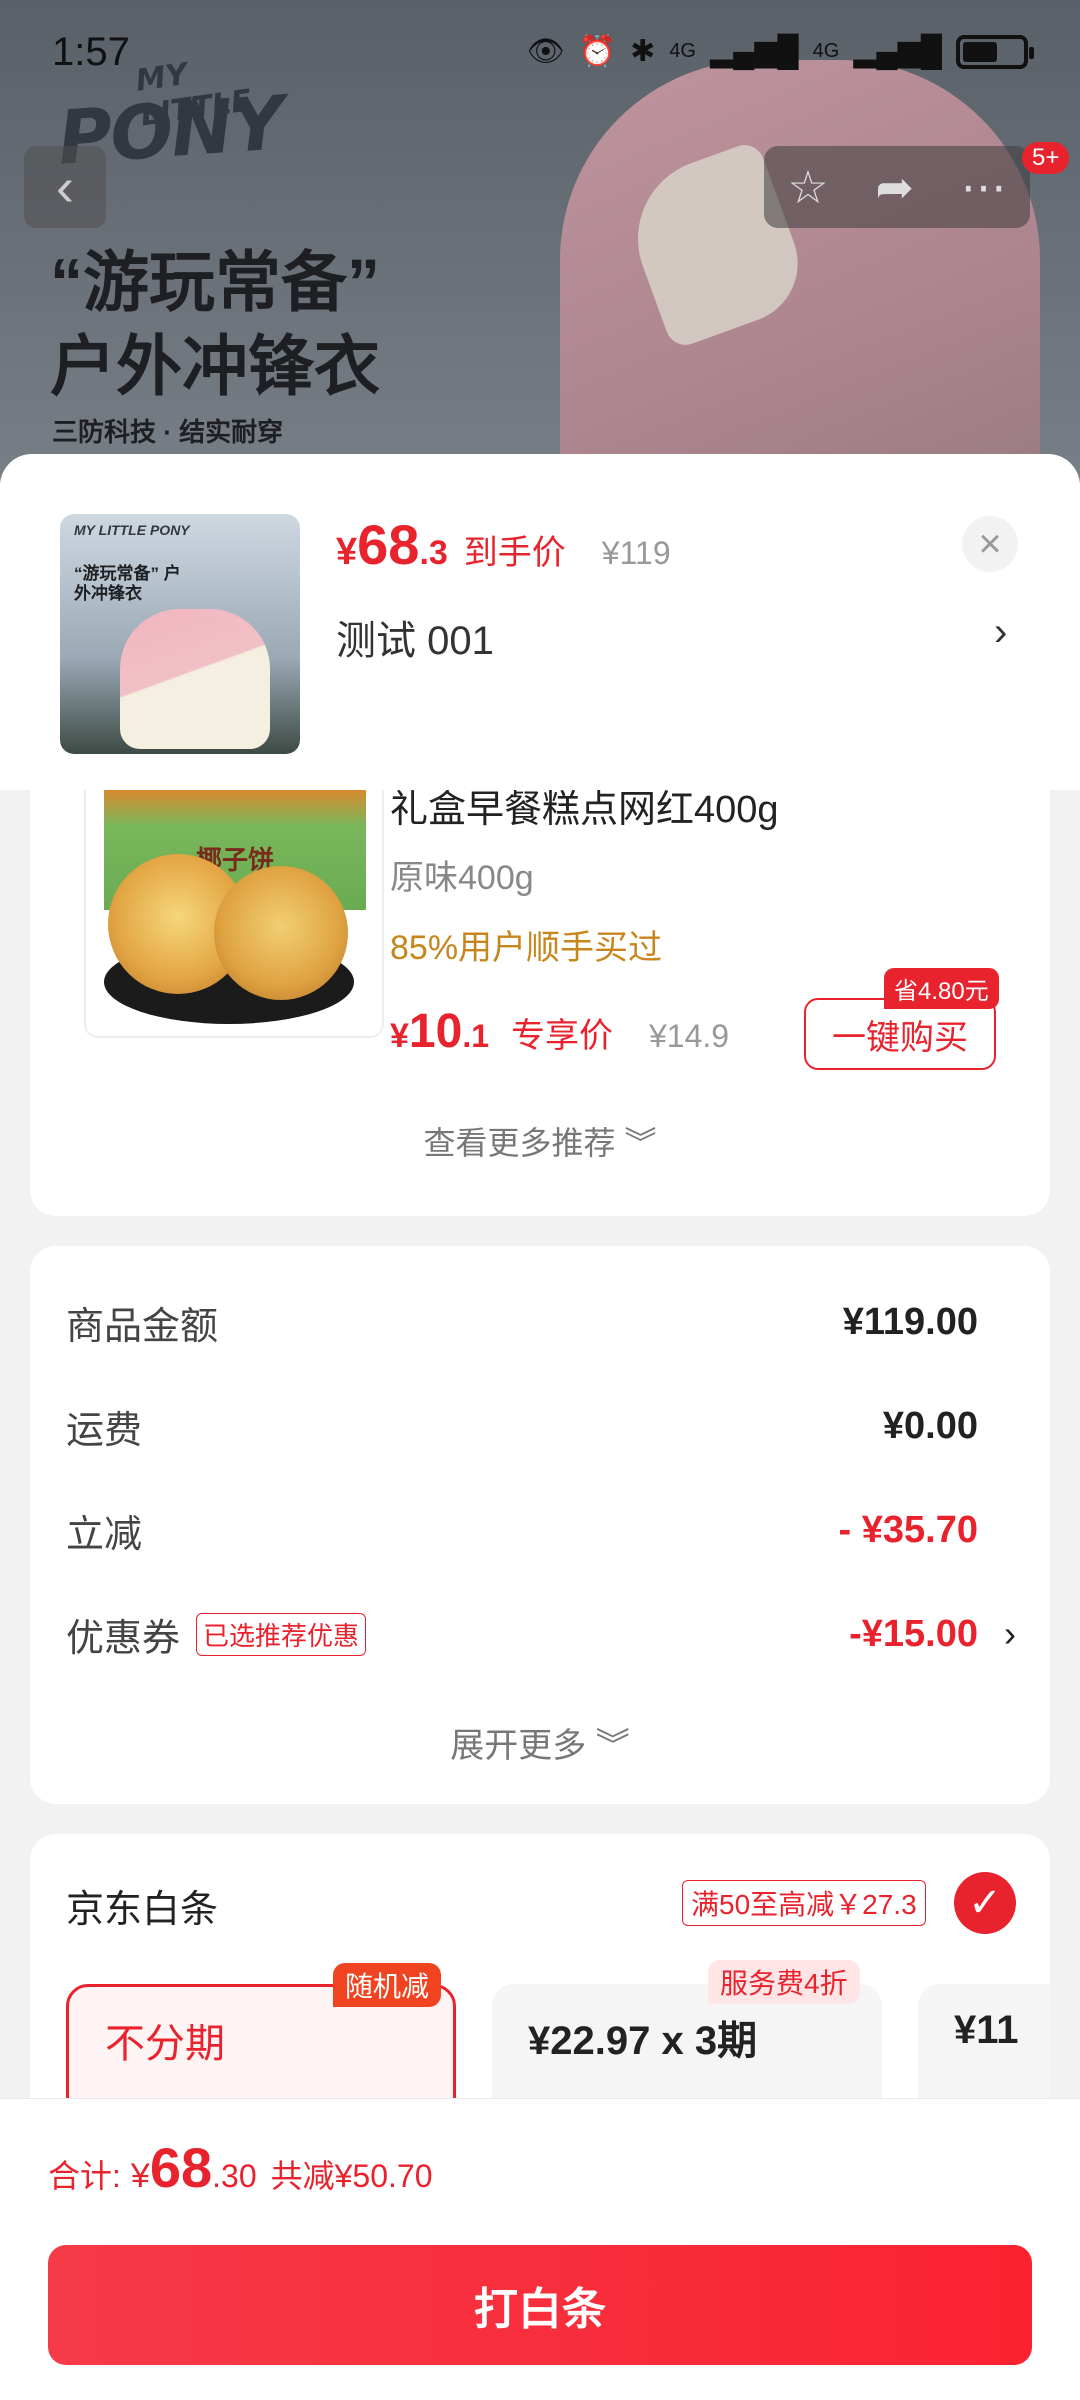  I want to click on coupon-tag: 已选推荐优惠, so click(281, 1634).